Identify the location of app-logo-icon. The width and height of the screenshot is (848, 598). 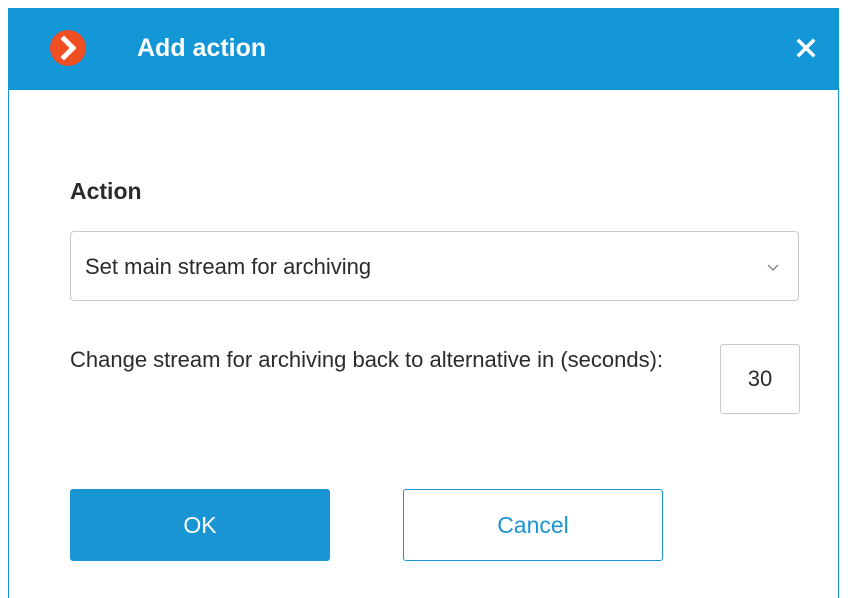
(68, 48).